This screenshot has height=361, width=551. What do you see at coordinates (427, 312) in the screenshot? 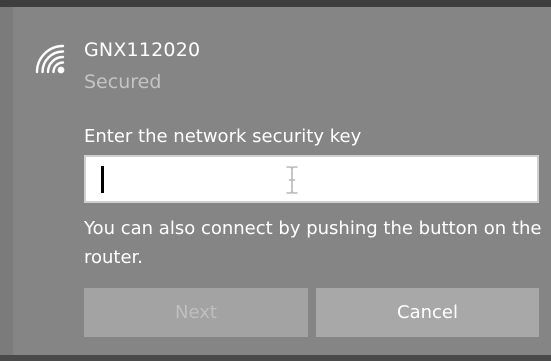
I see `cancel-button: Cancel` at bounding box center [427, 312].